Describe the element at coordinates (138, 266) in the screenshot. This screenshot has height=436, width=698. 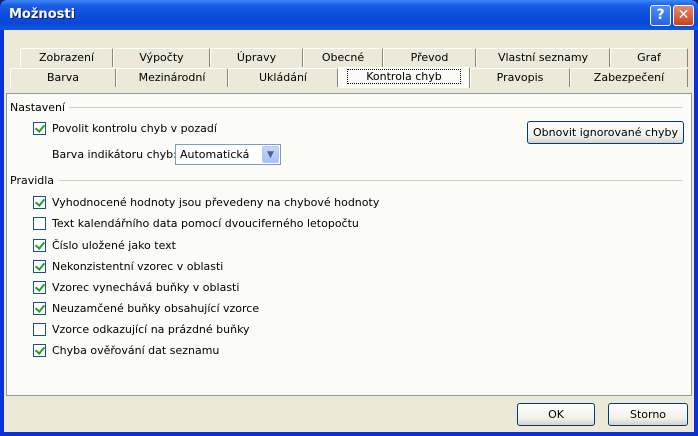
I see `rule-label: Nekonzistentní vzorec v oblasti` at that location.